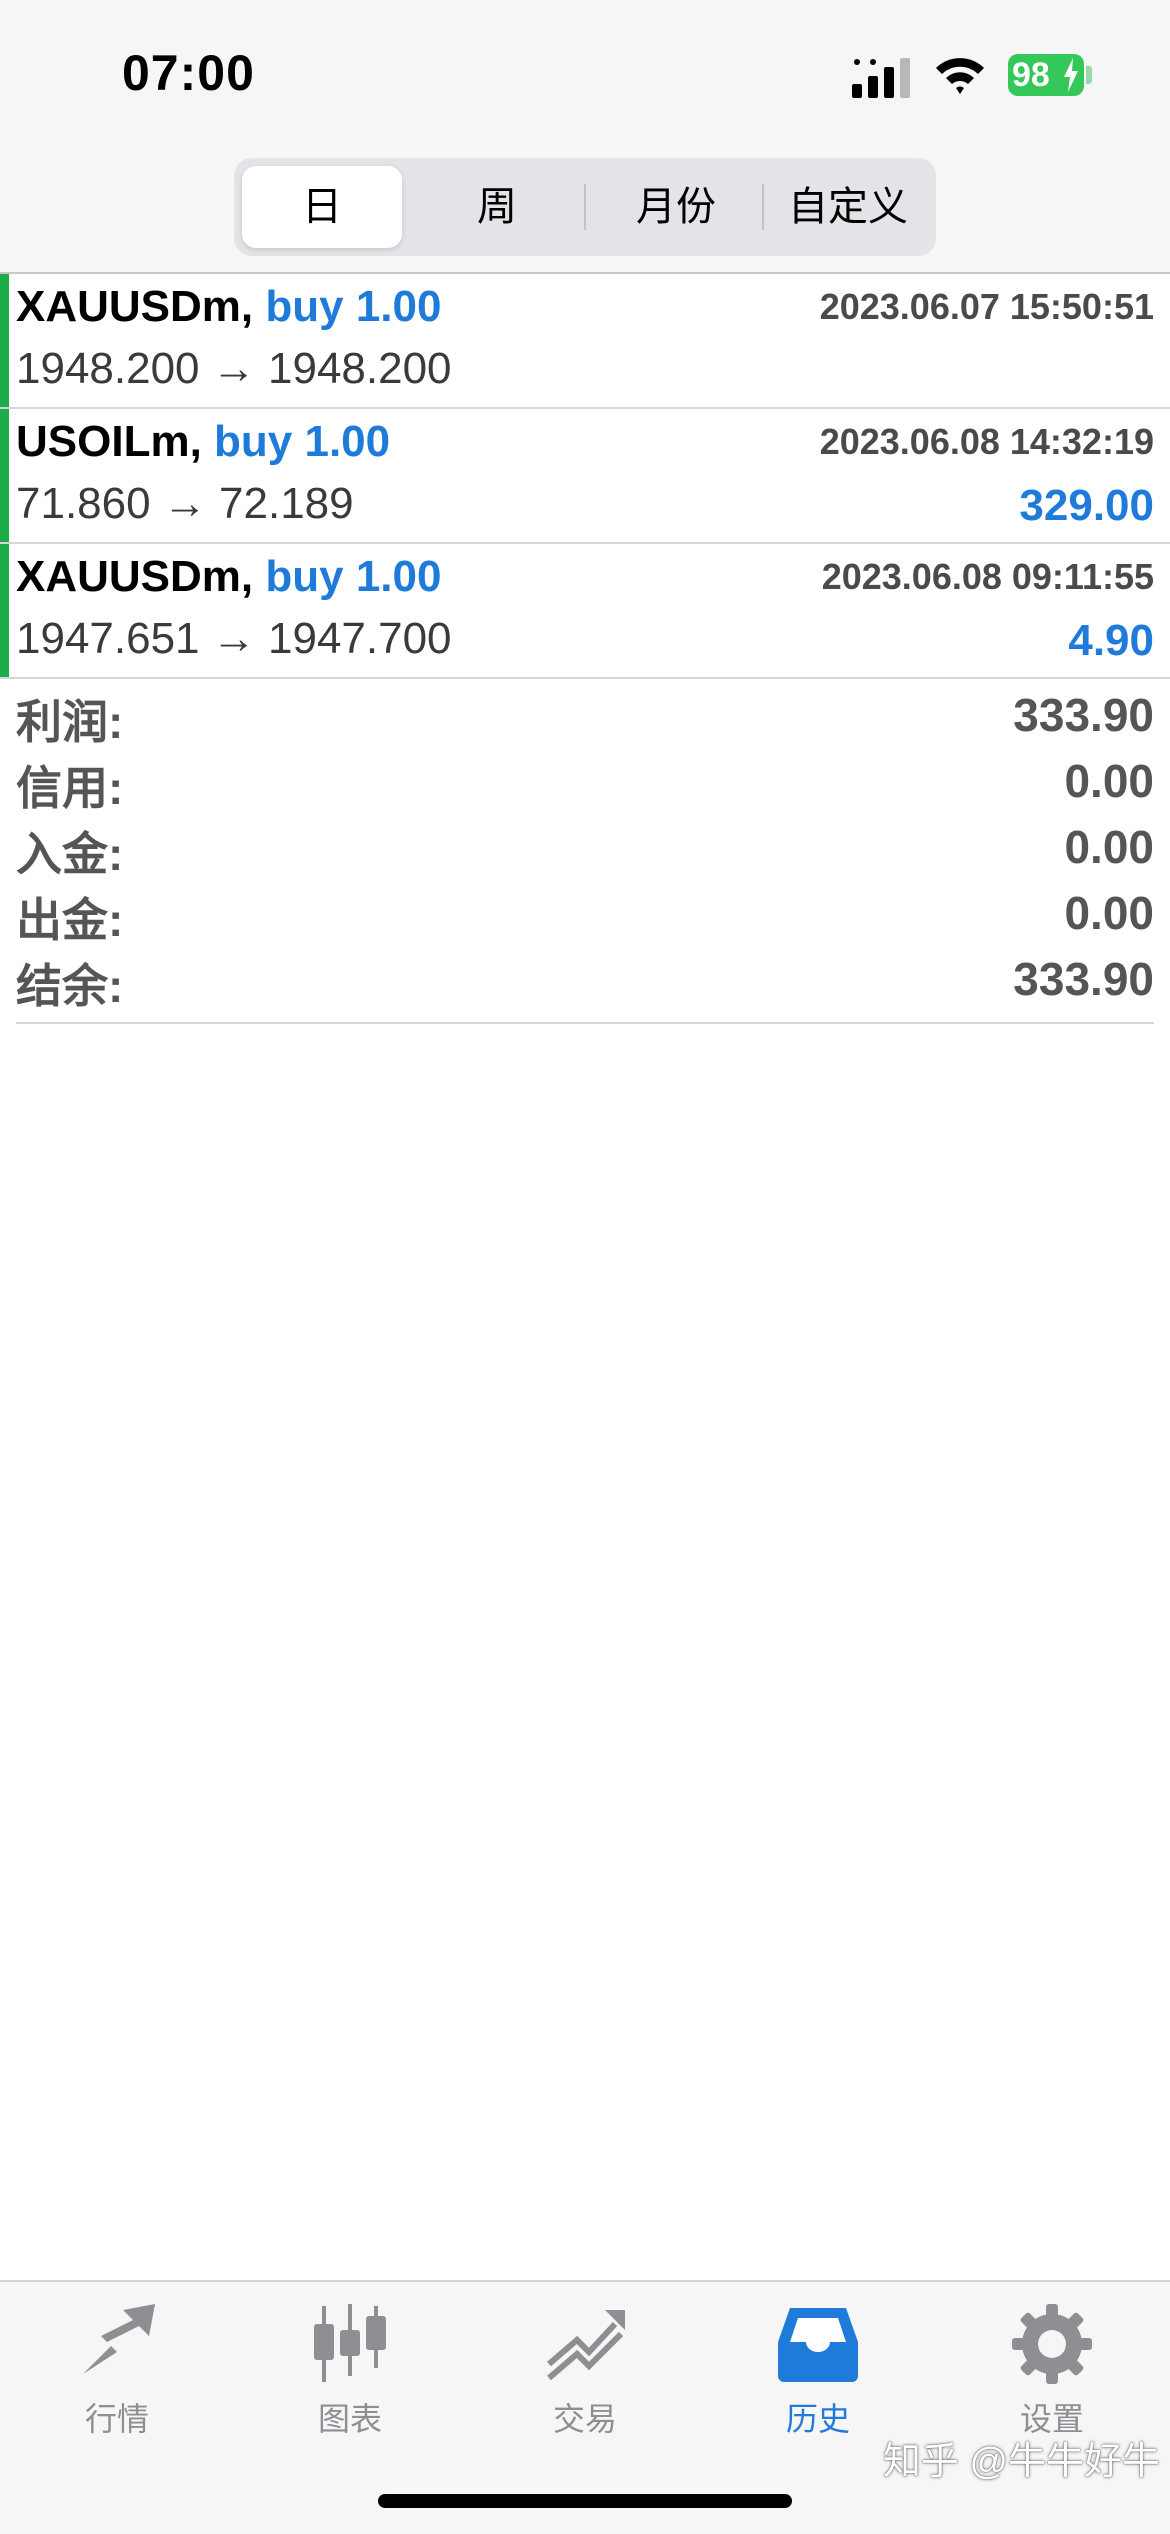 This screenshot has width=1170, height=2534. I want to click on segment-custom: 自定义, so click(848, 207).